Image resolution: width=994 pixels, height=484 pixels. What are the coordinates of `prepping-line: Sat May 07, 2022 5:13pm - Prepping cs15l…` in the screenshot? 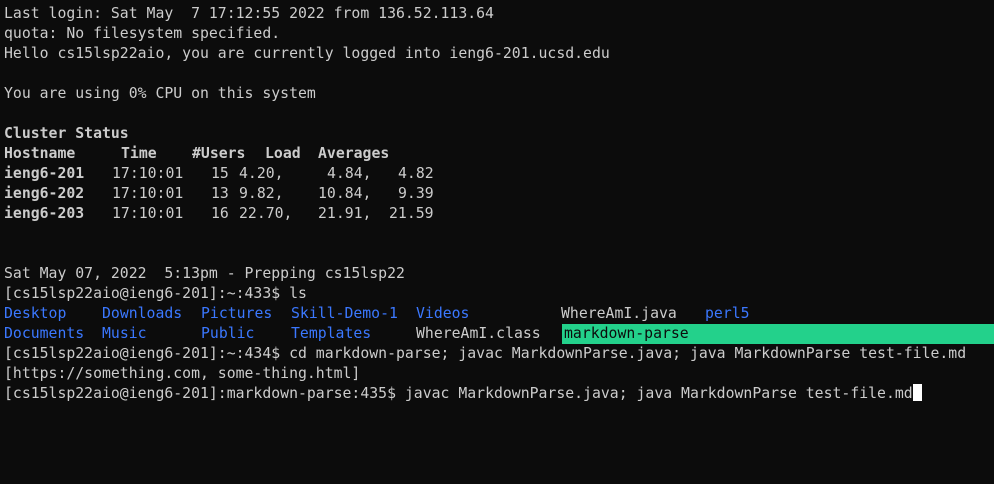 It's located at (204, 273).